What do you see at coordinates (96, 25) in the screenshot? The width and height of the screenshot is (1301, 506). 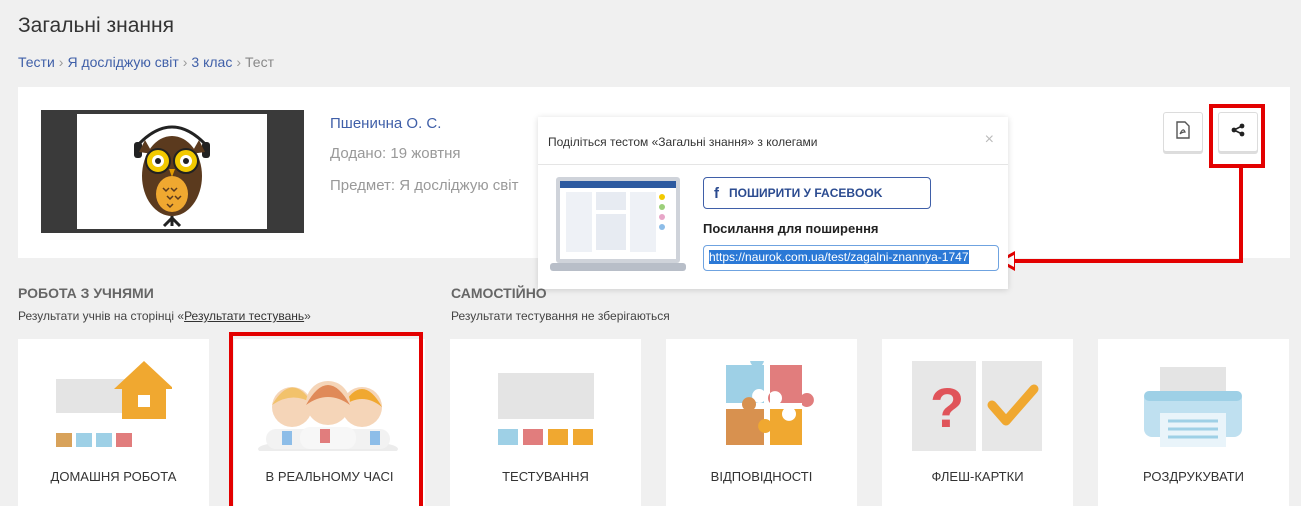 I see `page-title: Загальні знання` at bounding box center [96, 25].